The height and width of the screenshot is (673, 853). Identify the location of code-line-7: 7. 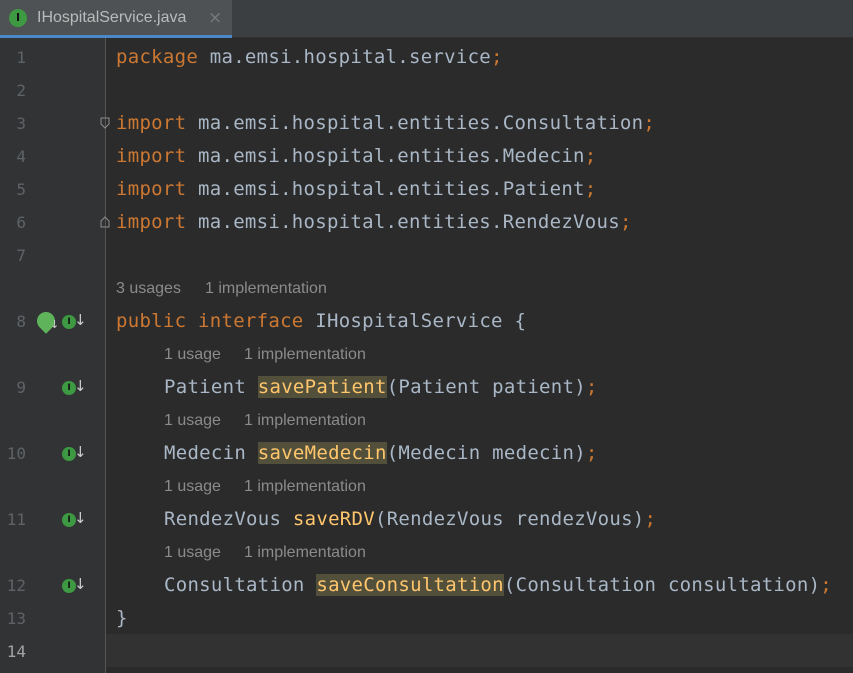
(426, 255).